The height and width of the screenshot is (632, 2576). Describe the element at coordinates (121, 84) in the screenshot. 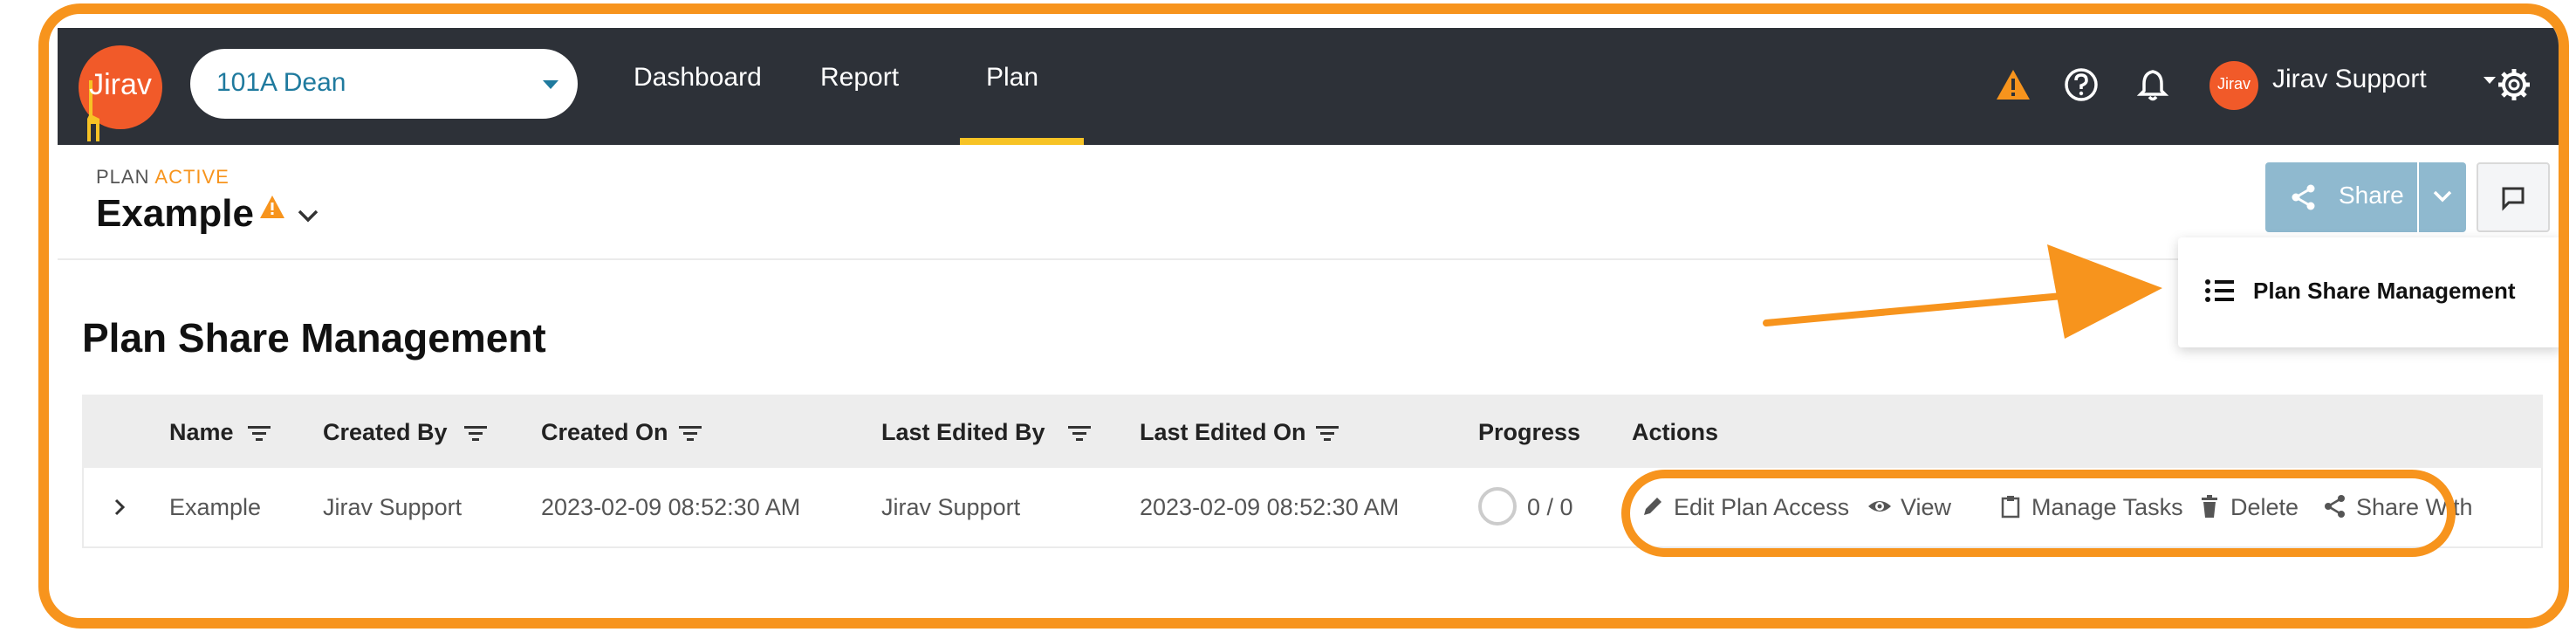

I see `logo-text: Jirav` at that location.